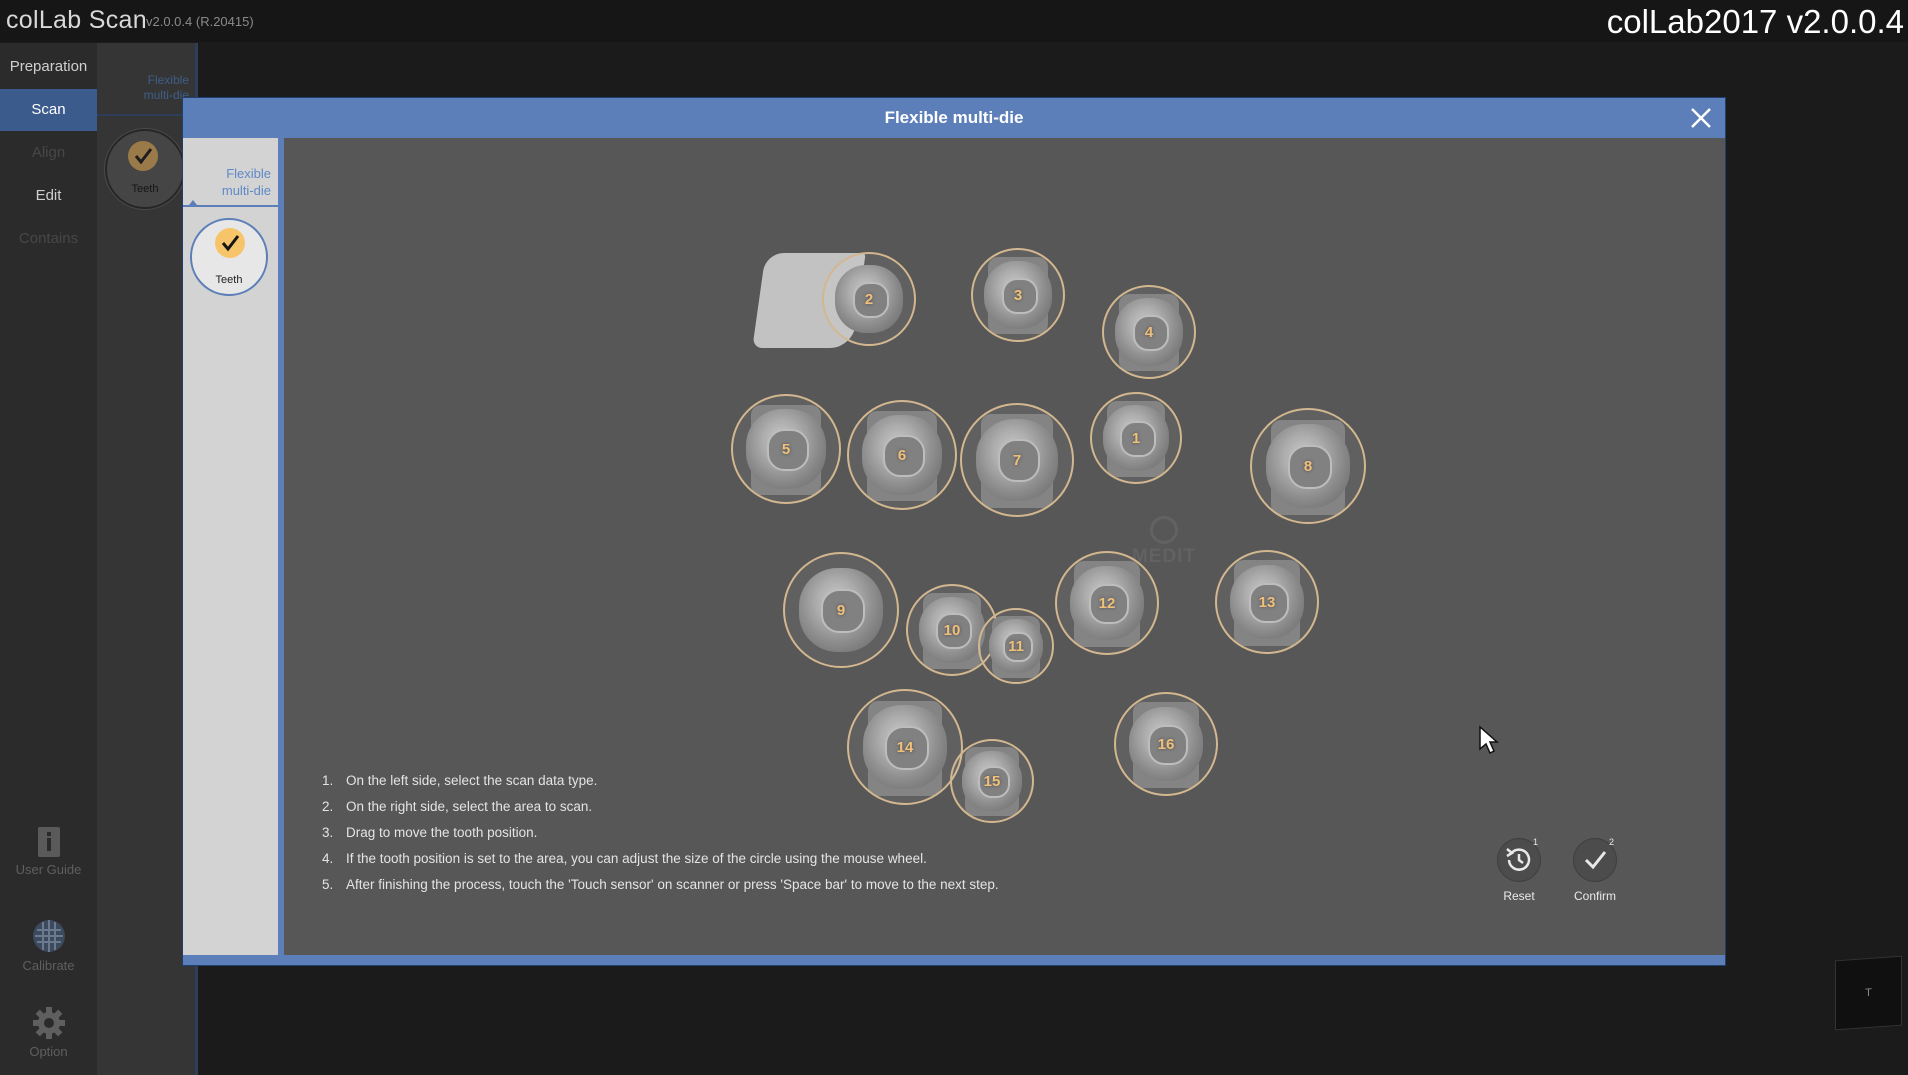 This screenshot has width=1908, height=1075. I want to click on tooth-die-9: 9, so click(841, 610).